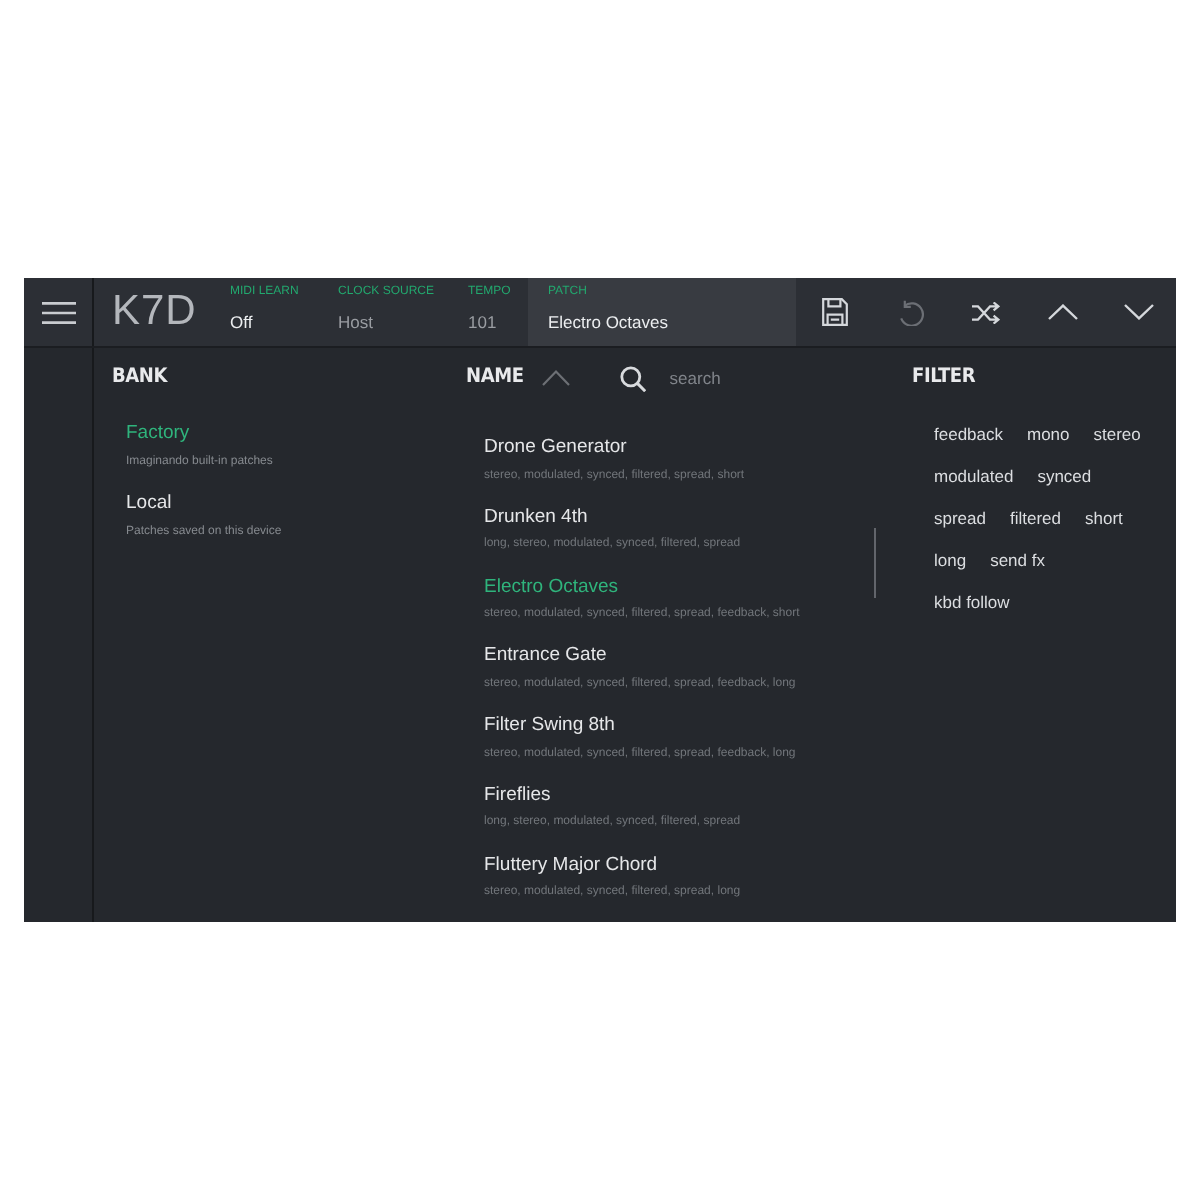 This screenshot has height=1200, width=1200. Describe the element at coordinates (974, 476) in the screenshot. I see `filter-tag: modulated` at that location.